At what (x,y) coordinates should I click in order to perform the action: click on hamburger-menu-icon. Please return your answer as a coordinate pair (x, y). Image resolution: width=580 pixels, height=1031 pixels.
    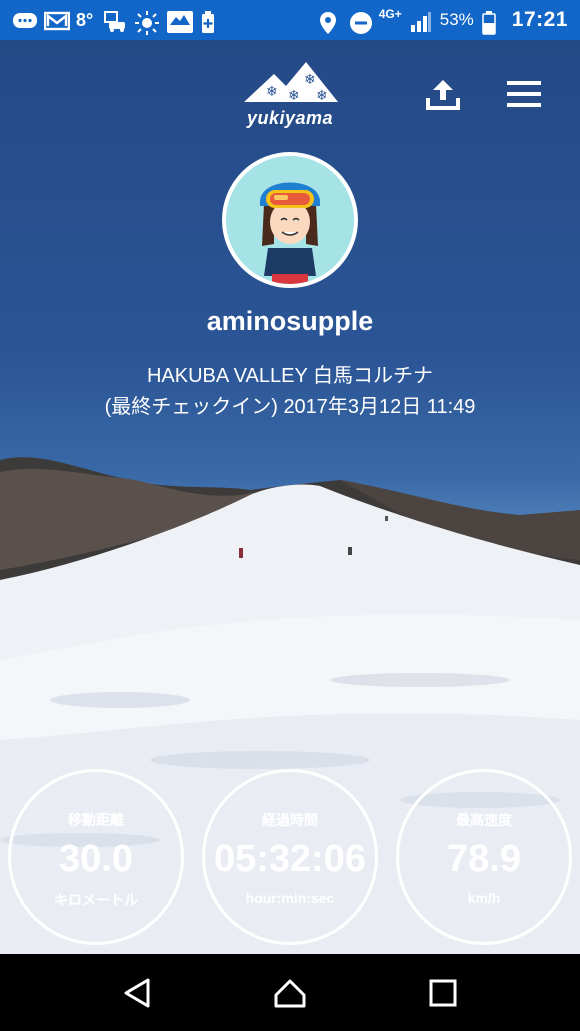
    Looking at the image, I should click on (524, 94).